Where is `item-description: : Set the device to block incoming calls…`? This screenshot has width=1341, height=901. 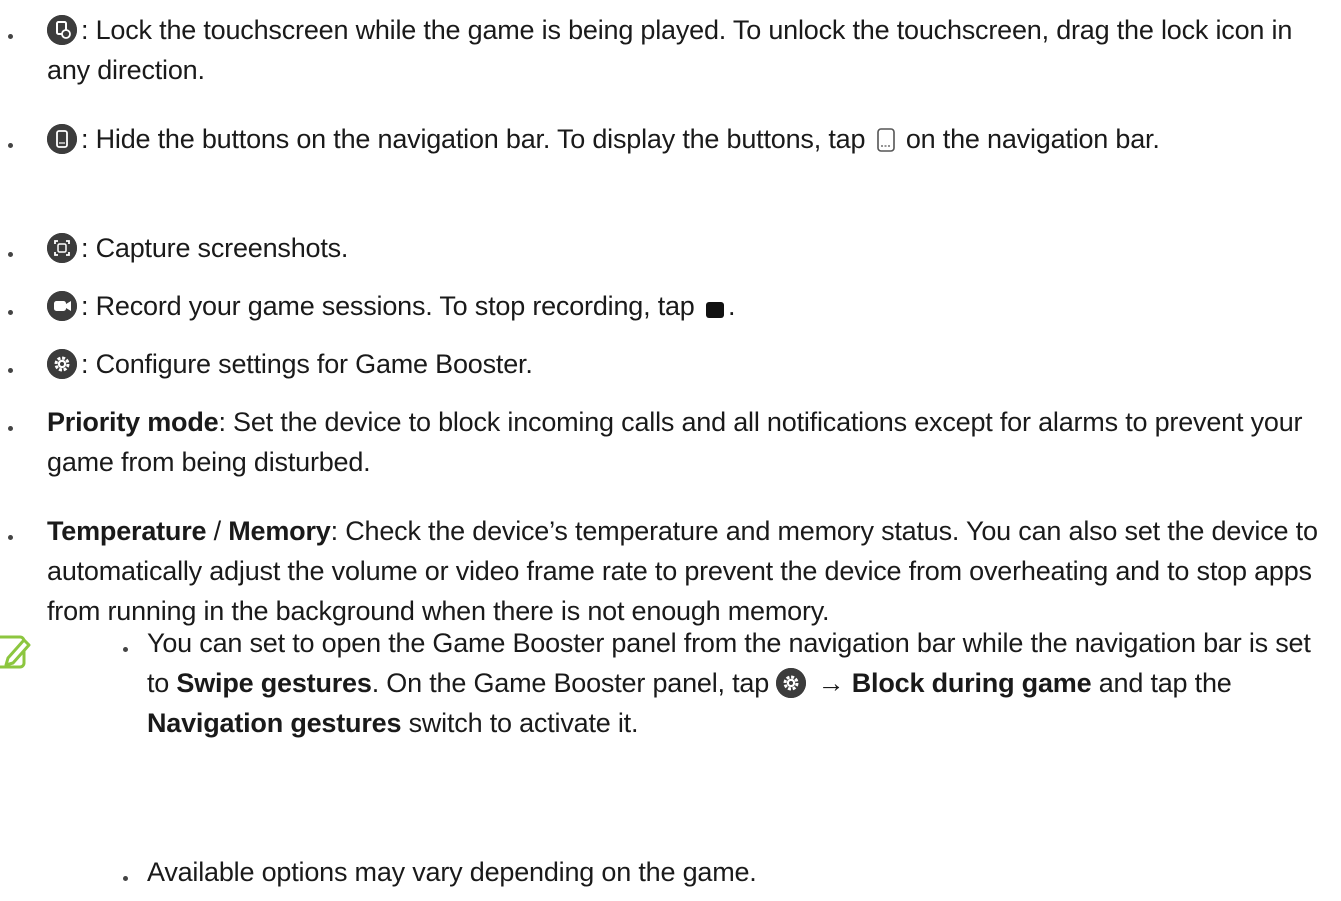
item-description: : Set the device to block incoming calls… is located at coordinates (675, 442).